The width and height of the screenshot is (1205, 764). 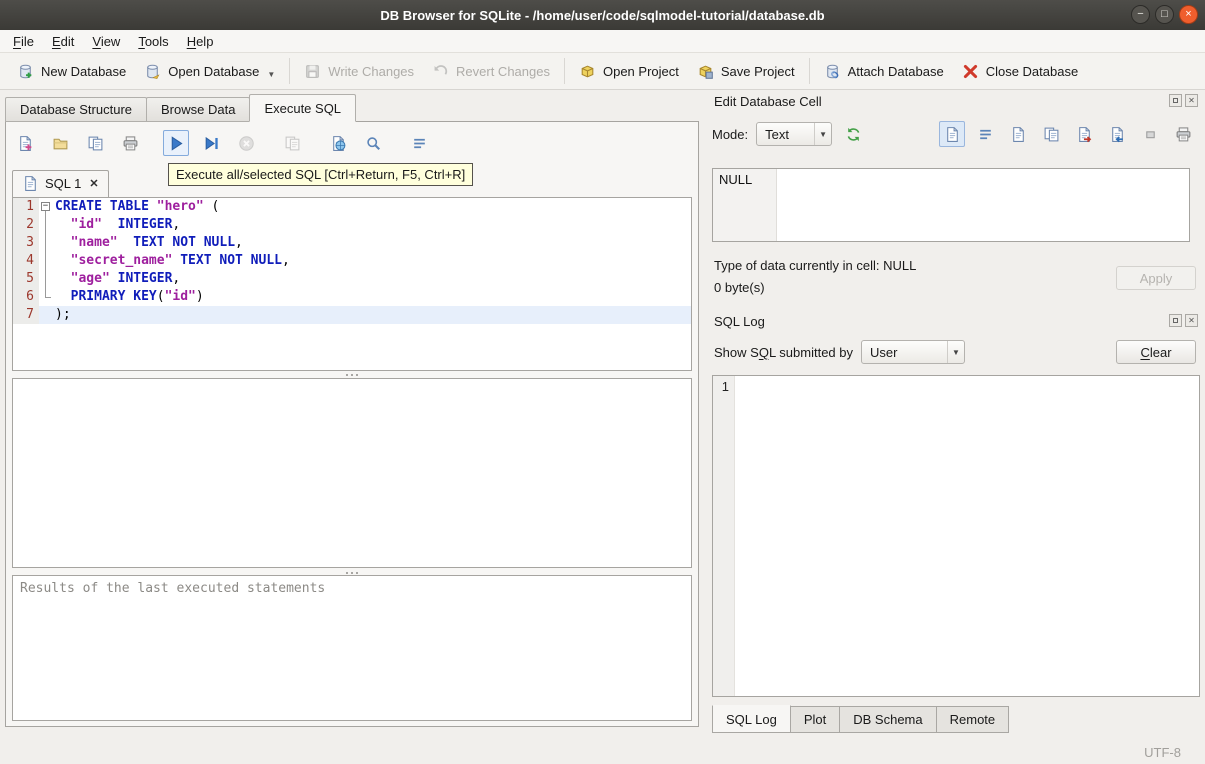 What do you see at coordinates (352, 207) in the screenshot?
I see `code-line: 1− CREATE TABLE "hero" (` at bounding box center [352, 207].